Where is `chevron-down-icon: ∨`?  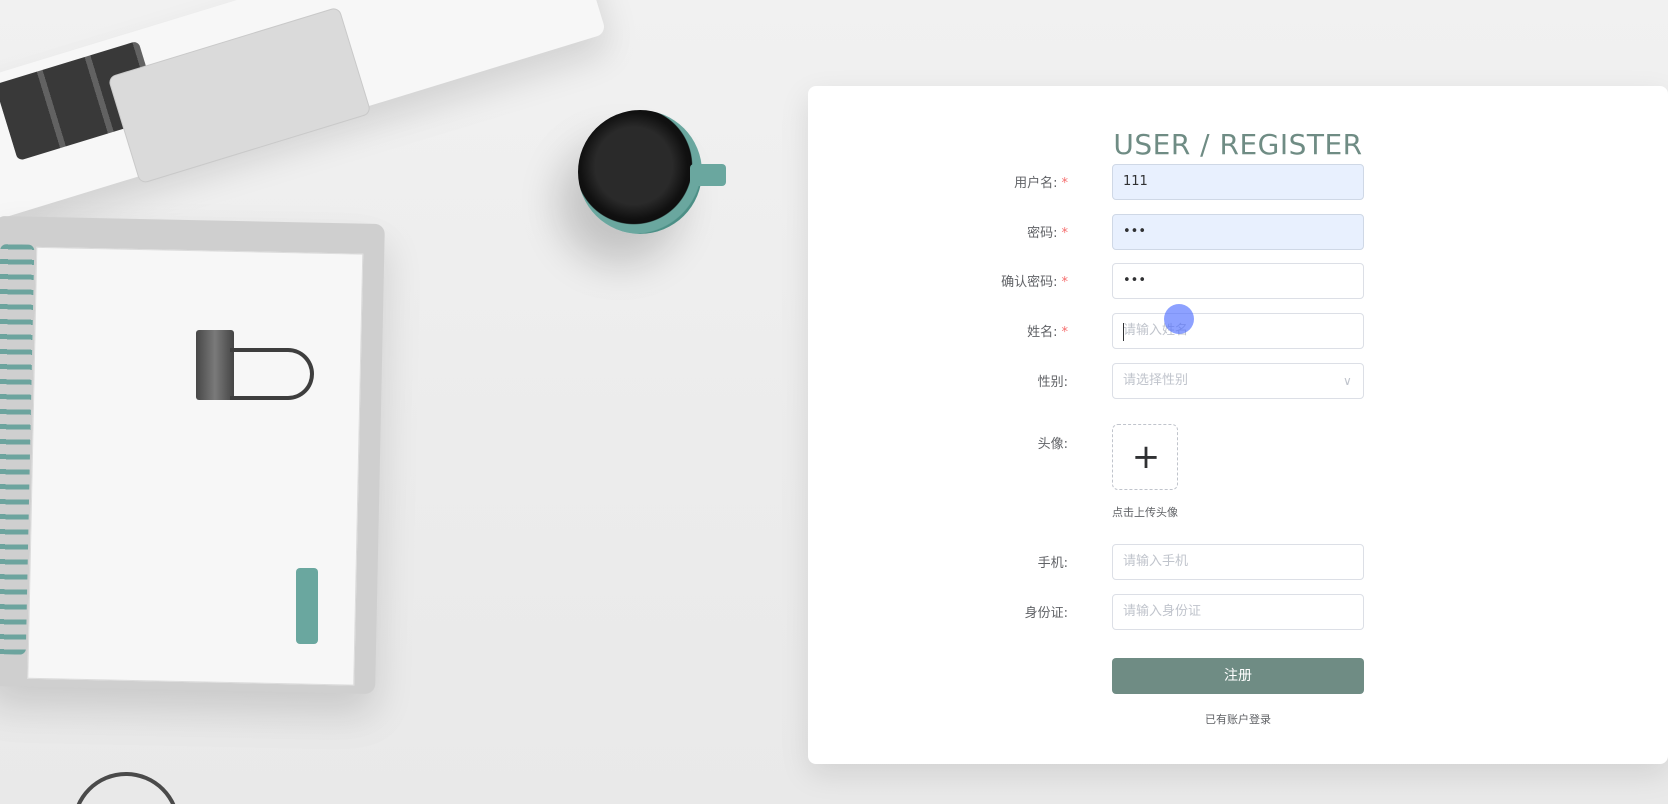 chevron-down-icon: ∨ is located at coordinates (1347, 381).